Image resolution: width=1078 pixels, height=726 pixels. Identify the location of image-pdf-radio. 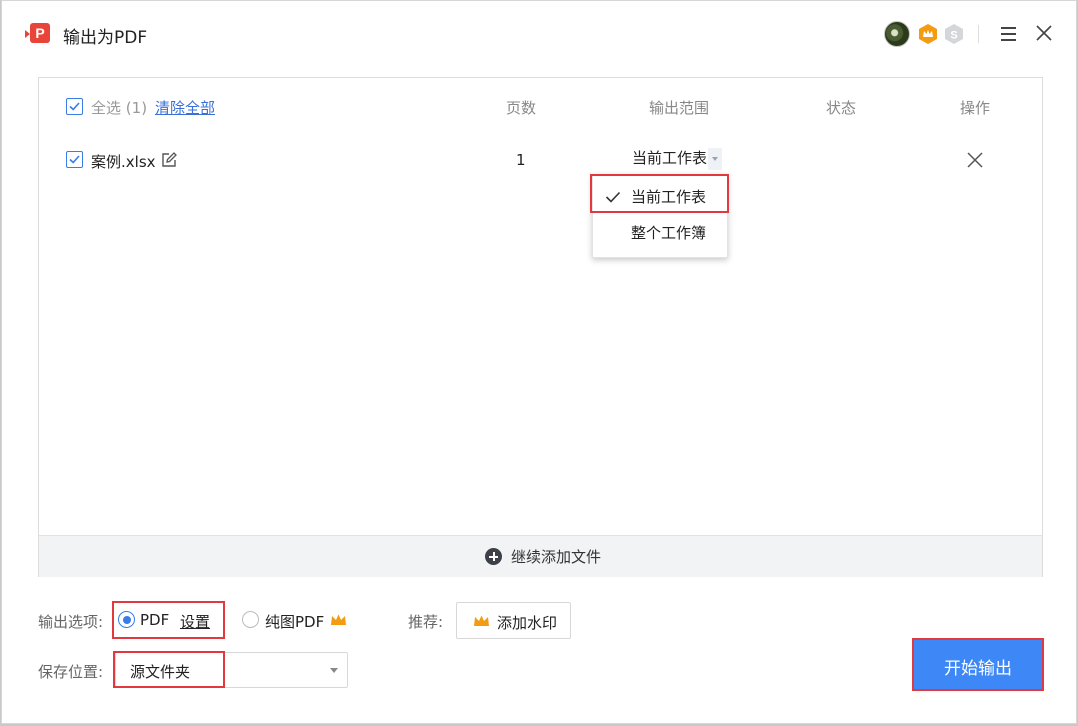
(250, 619).